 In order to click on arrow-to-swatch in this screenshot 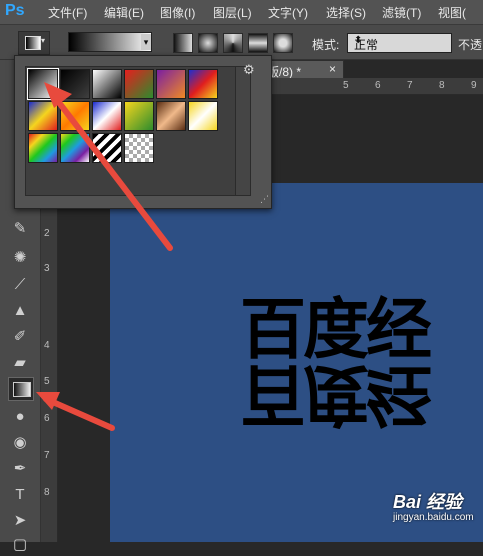, I will do `click(108, 166)`.